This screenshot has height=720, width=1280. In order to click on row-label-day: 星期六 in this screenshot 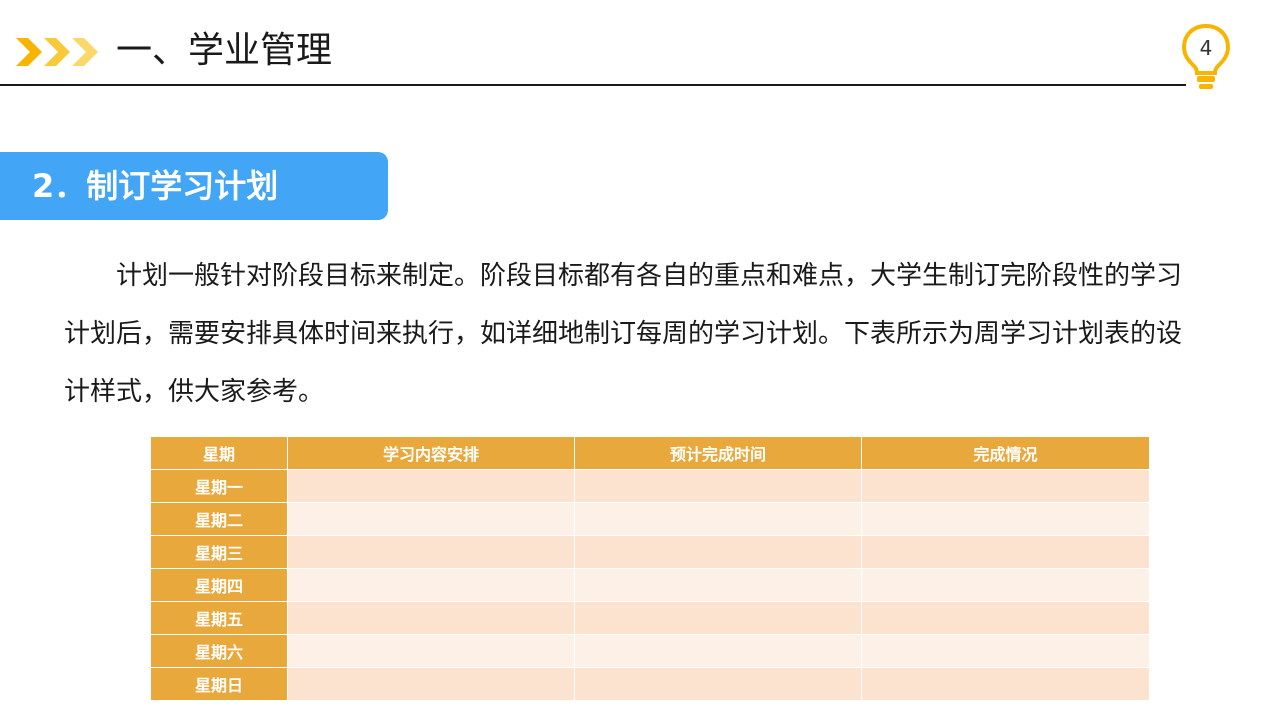, I will do `click(219, 651)`.